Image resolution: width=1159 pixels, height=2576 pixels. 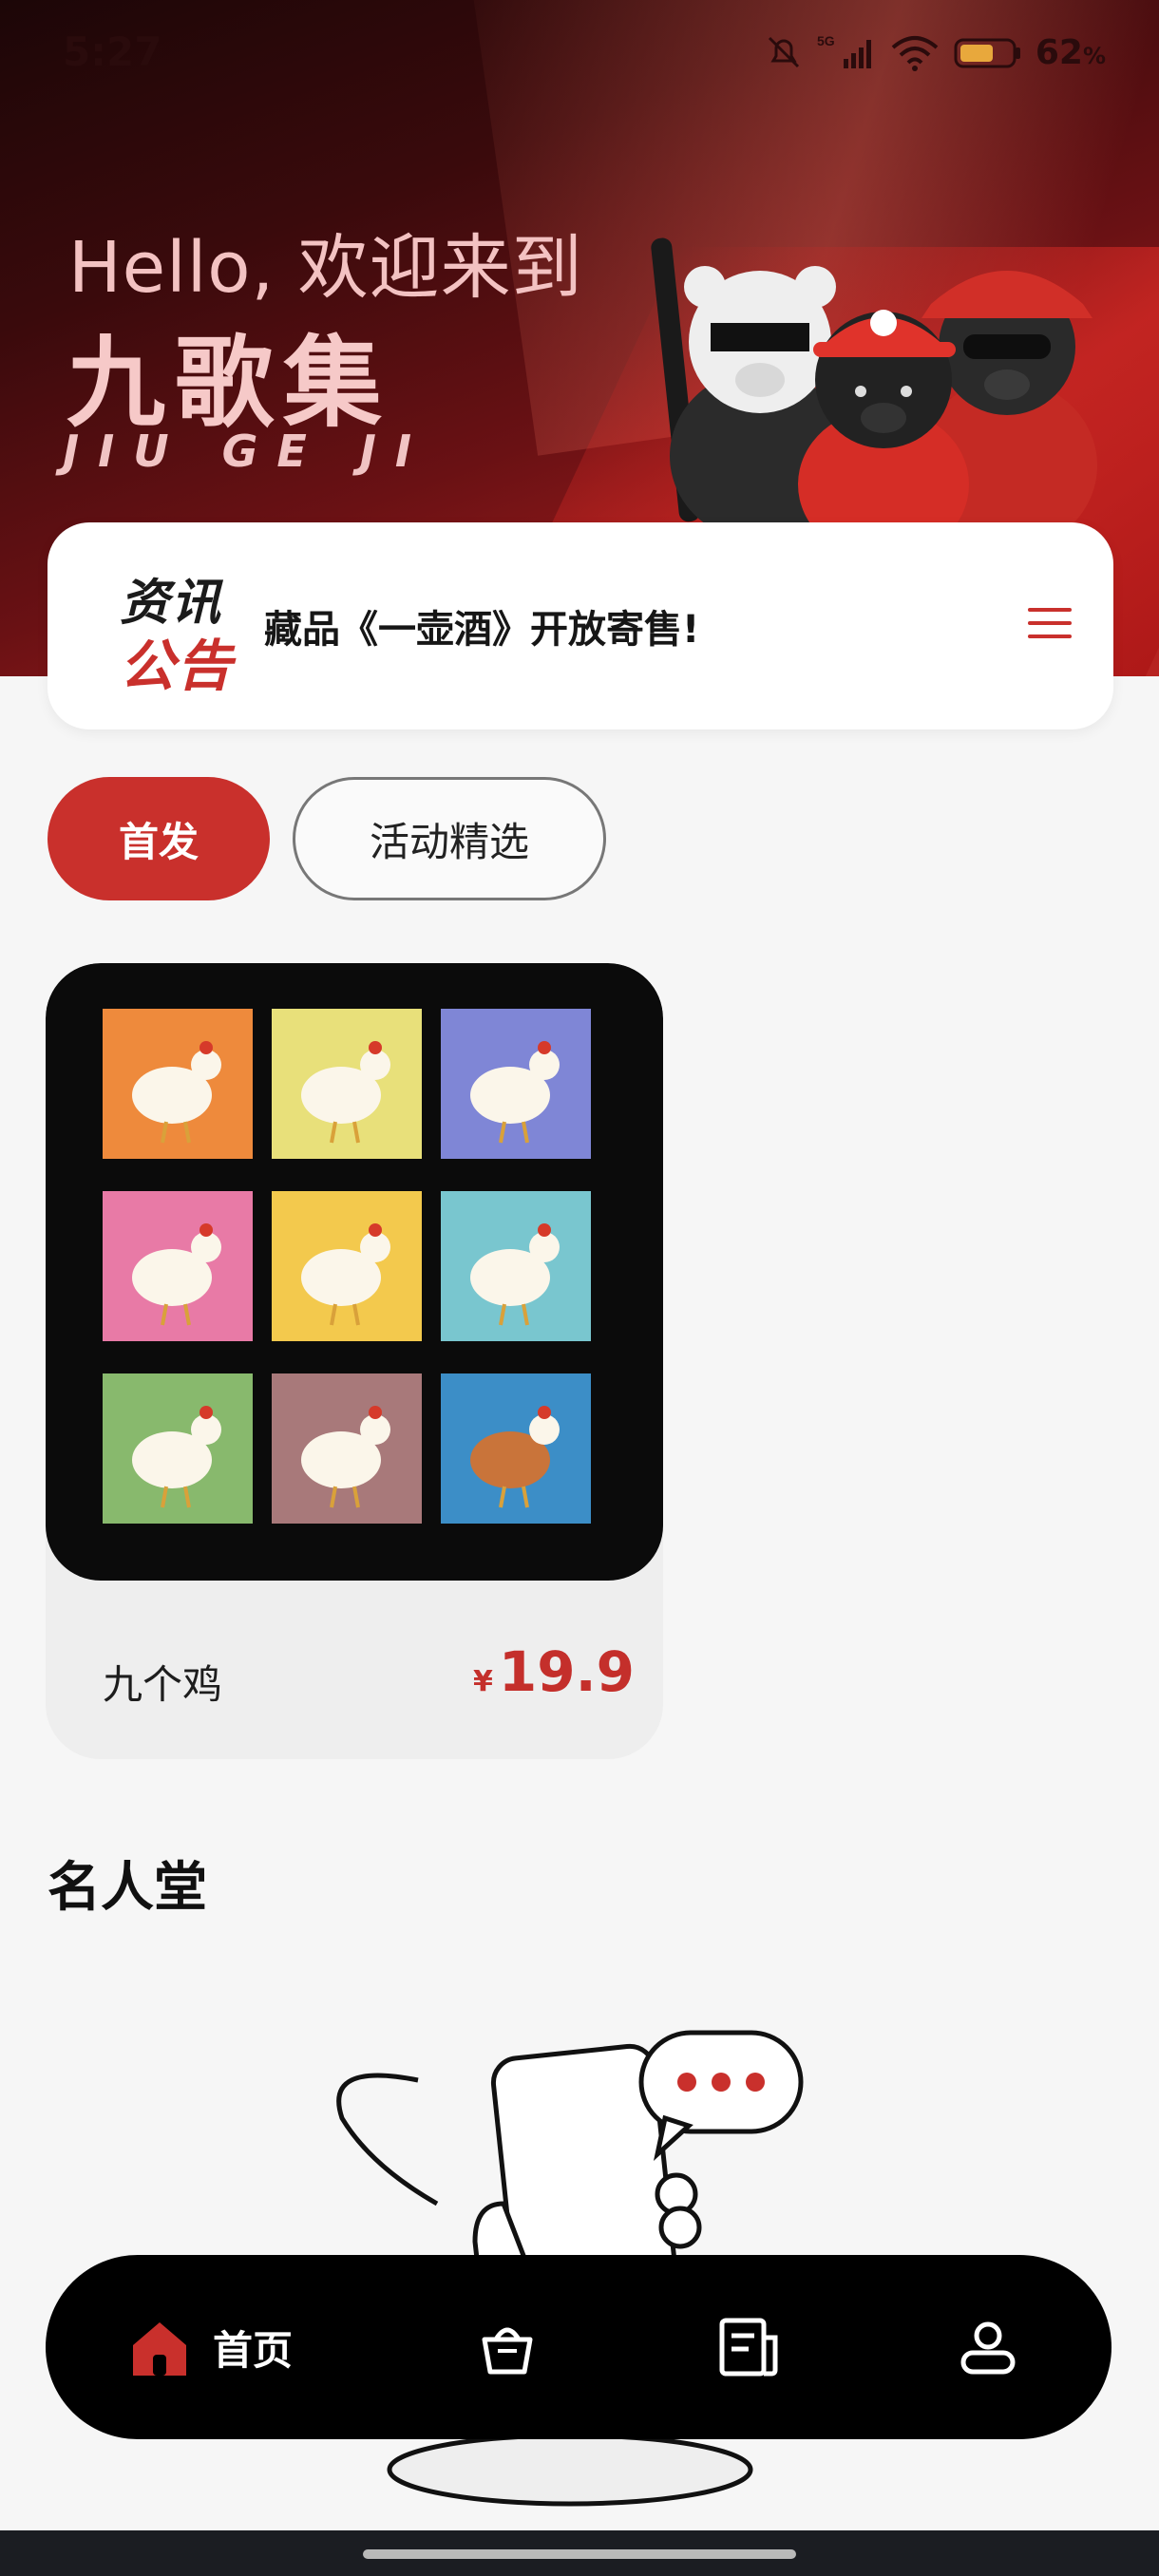 What do you see at coordinates (783, 52) in the screenshot?
I see `mute-bell-icon` at bounding box center [783, 52].